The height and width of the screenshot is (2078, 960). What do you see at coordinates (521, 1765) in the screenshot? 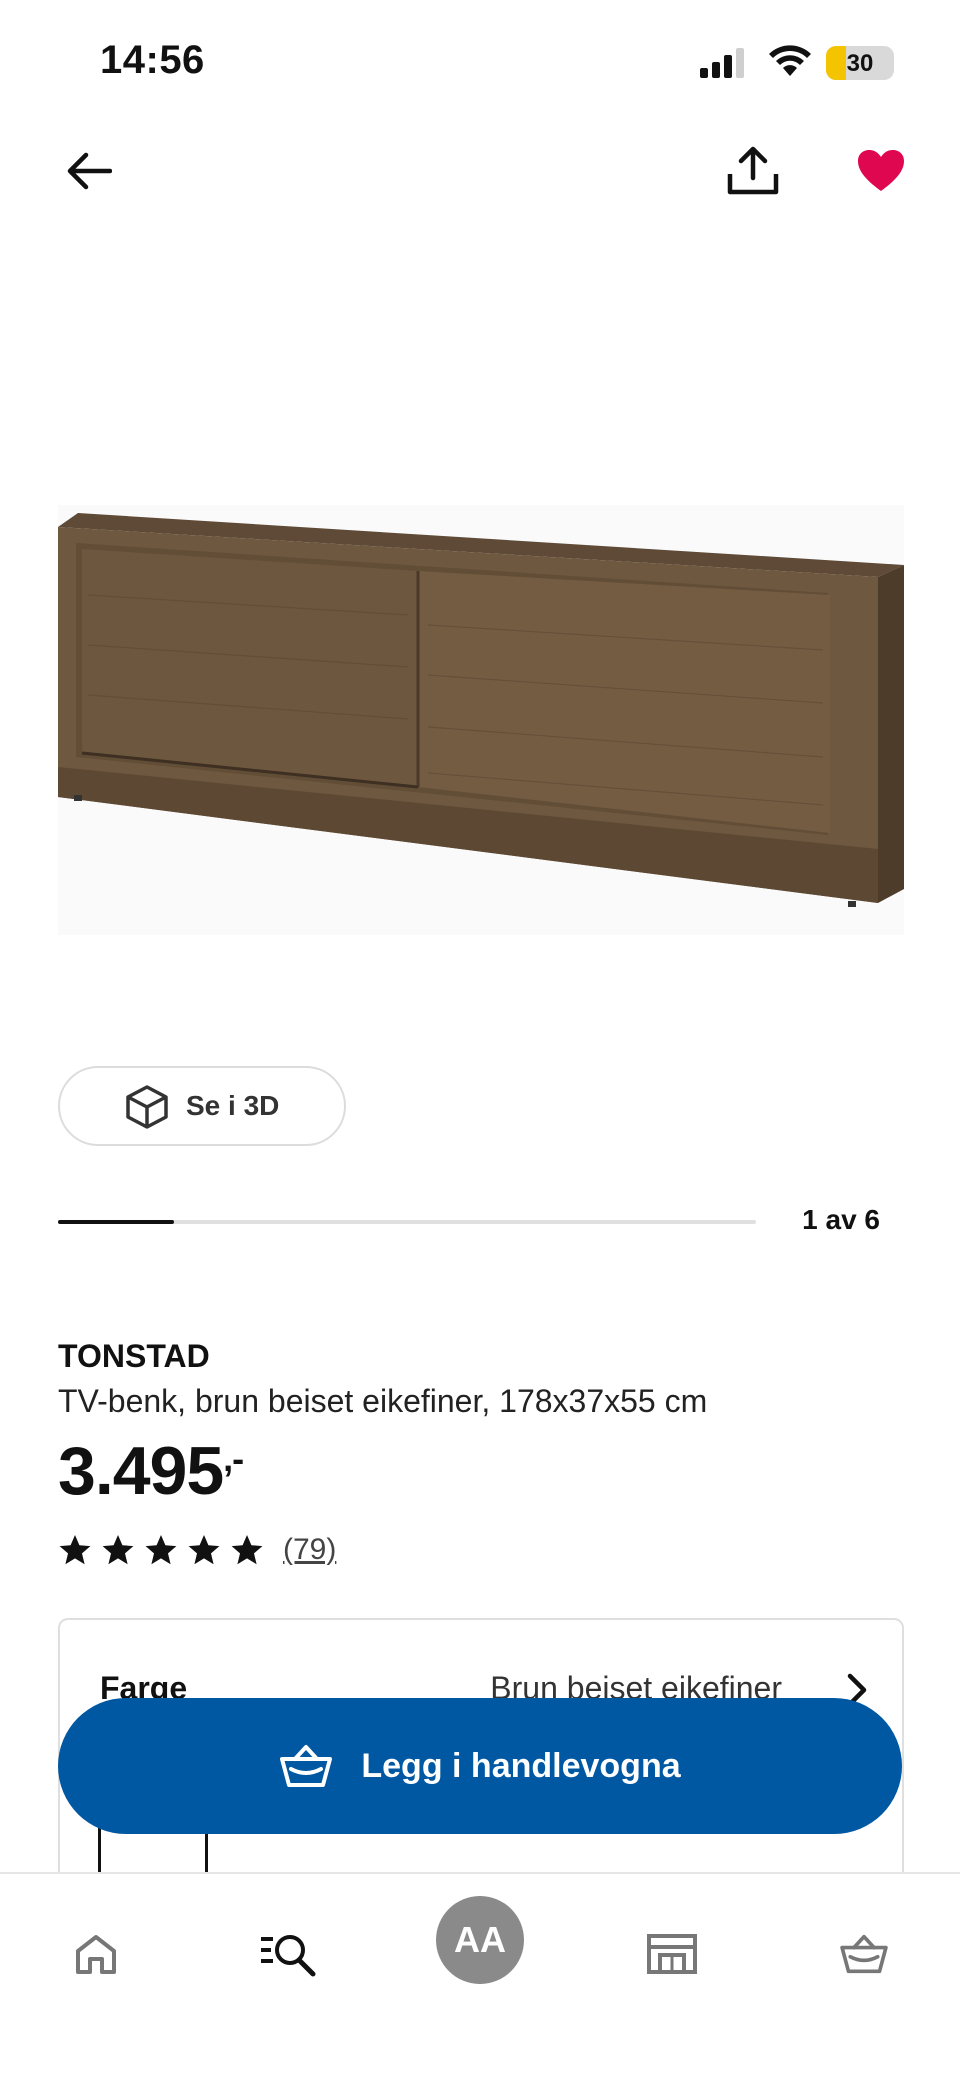
I see `add-to-cart-label: Legg i handlevogna` at bounding box center [521, 1765].